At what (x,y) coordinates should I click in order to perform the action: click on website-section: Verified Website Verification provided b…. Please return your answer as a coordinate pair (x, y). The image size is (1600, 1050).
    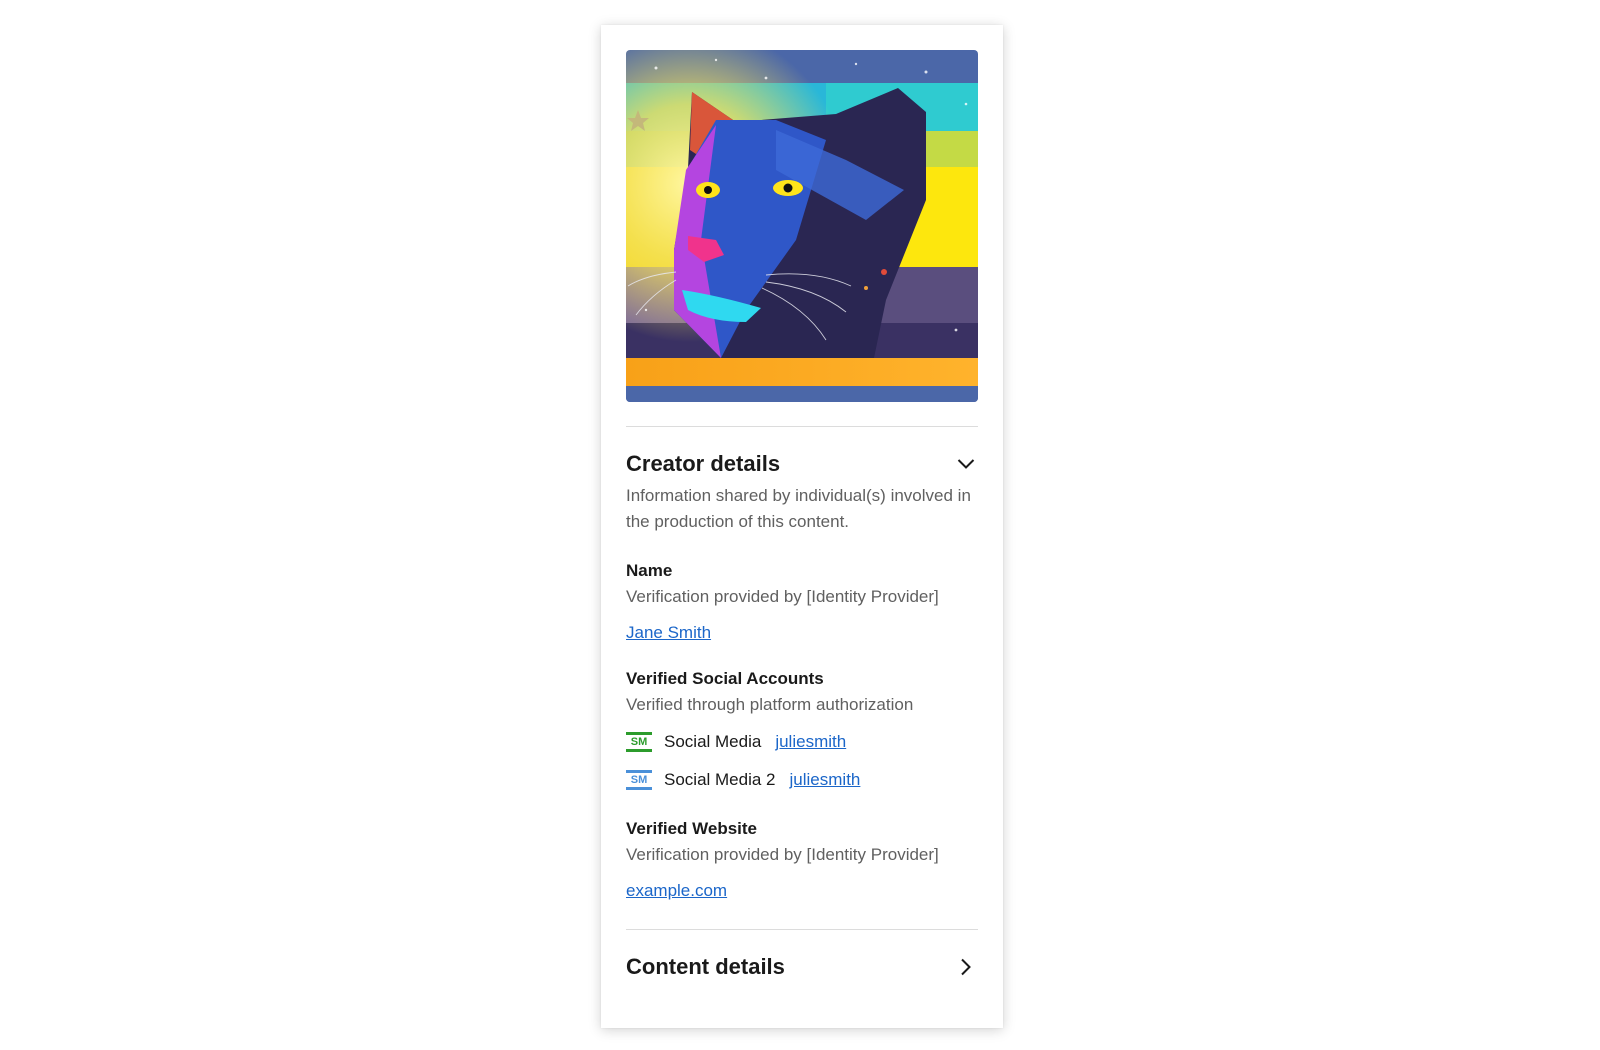
    Looking at the image, I should click on (802, 860).